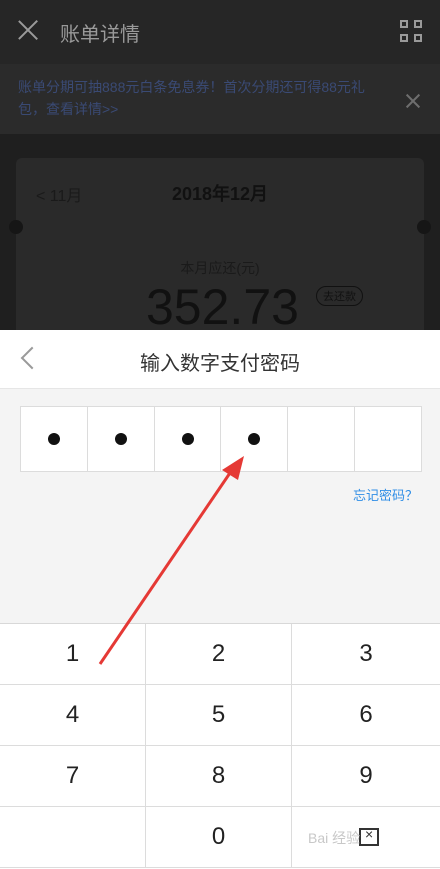  What do you see at coordinates (412, 32) in the screenshot?
I see `grid-menu-icon` at bounding box center [412, 32].